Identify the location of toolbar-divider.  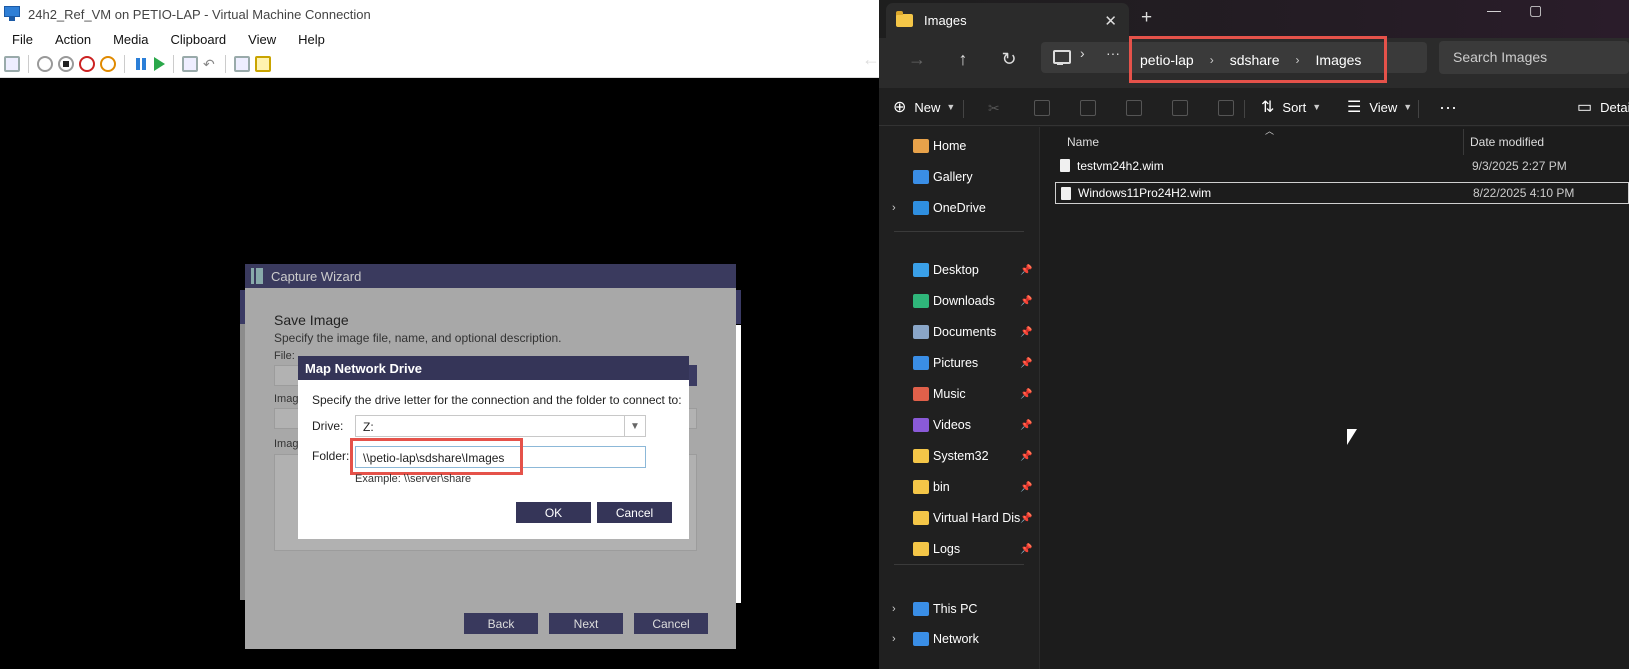
(173, 63).